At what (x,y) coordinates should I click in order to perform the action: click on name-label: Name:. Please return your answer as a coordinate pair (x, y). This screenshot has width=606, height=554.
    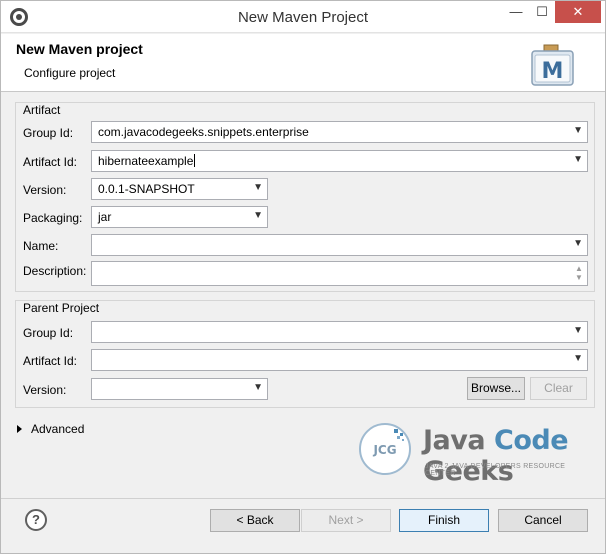
    Looking at the image, I should click on (41, 246).